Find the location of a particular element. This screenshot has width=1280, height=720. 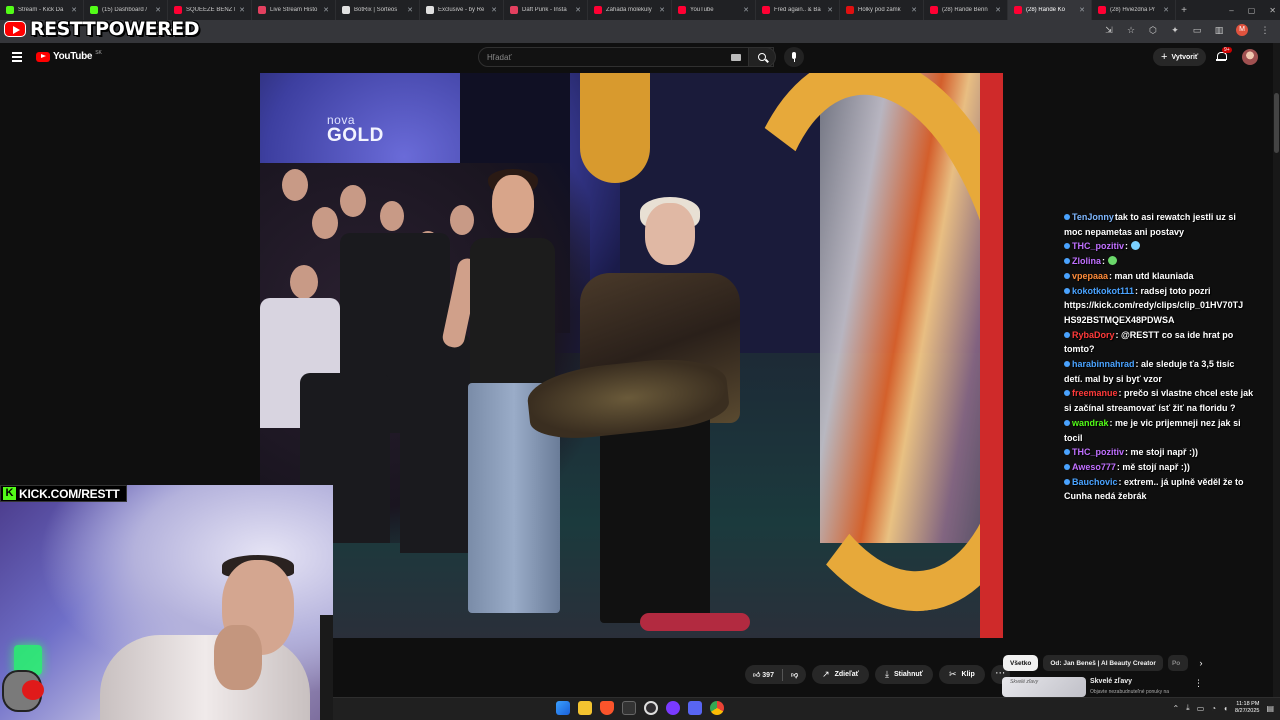

terminal-icon is located at coordinates (629, 708).